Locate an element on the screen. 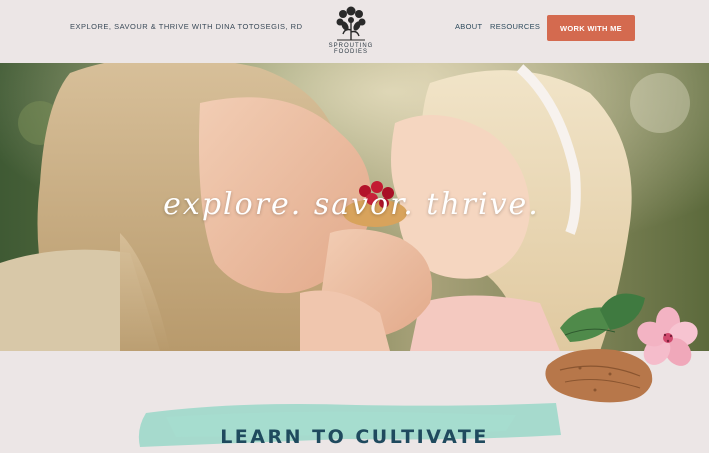  hero-script-text: explore. savor. thrive. is located at coordinates (351, 204).